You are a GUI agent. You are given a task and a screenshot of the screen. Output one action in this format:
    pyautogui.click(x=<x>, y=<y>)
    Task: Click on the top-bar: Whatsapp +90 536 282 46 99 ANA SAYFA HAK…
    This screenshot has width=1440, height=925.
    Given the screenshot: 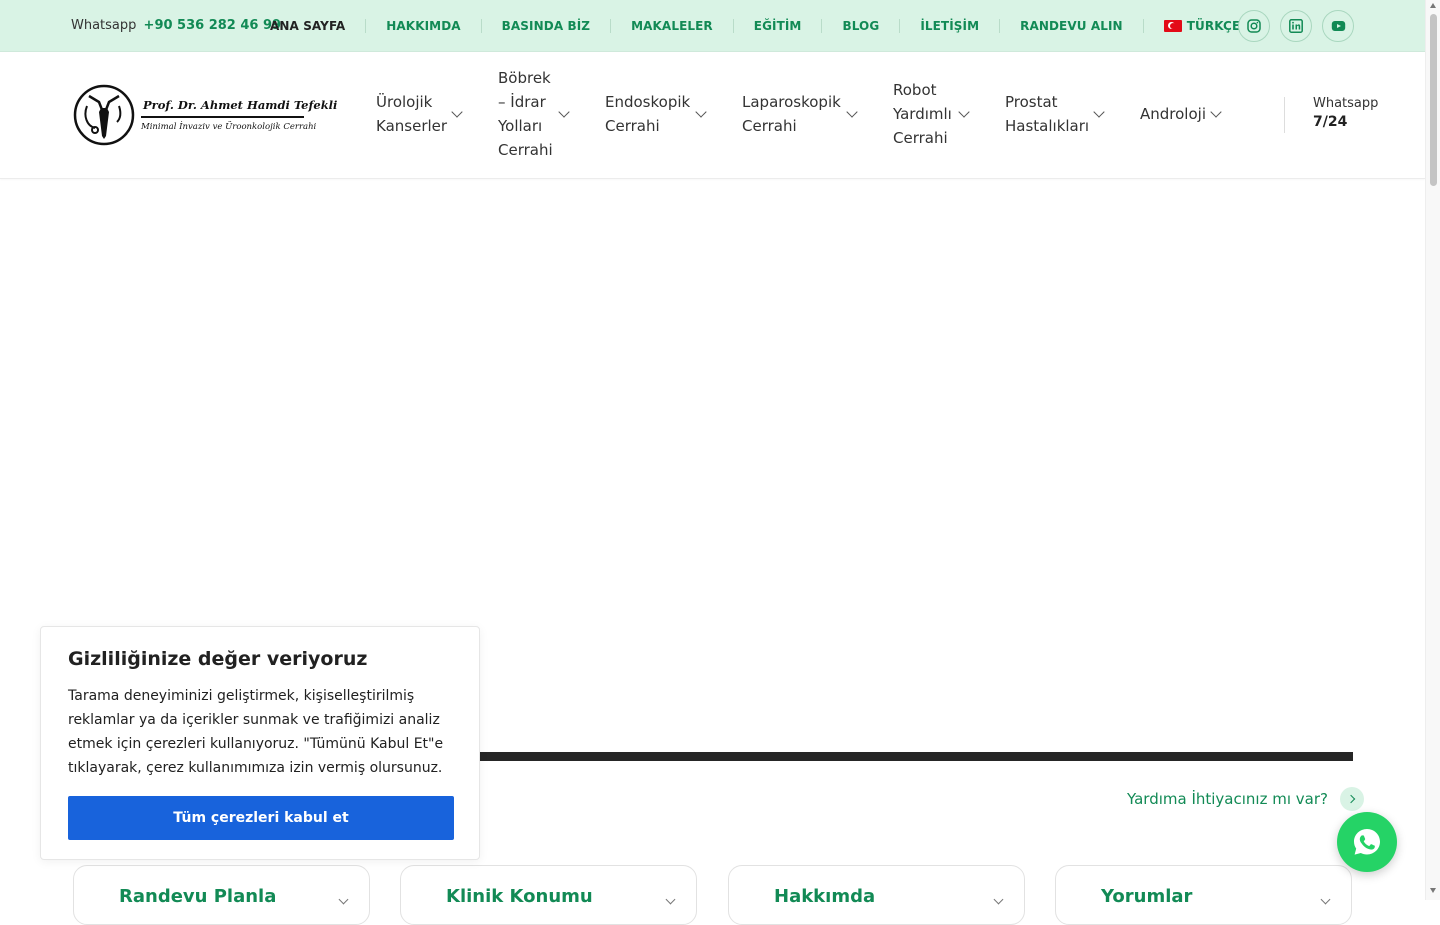 What is the action you would take?
    pyautogui.click(x=712, y=26)
    